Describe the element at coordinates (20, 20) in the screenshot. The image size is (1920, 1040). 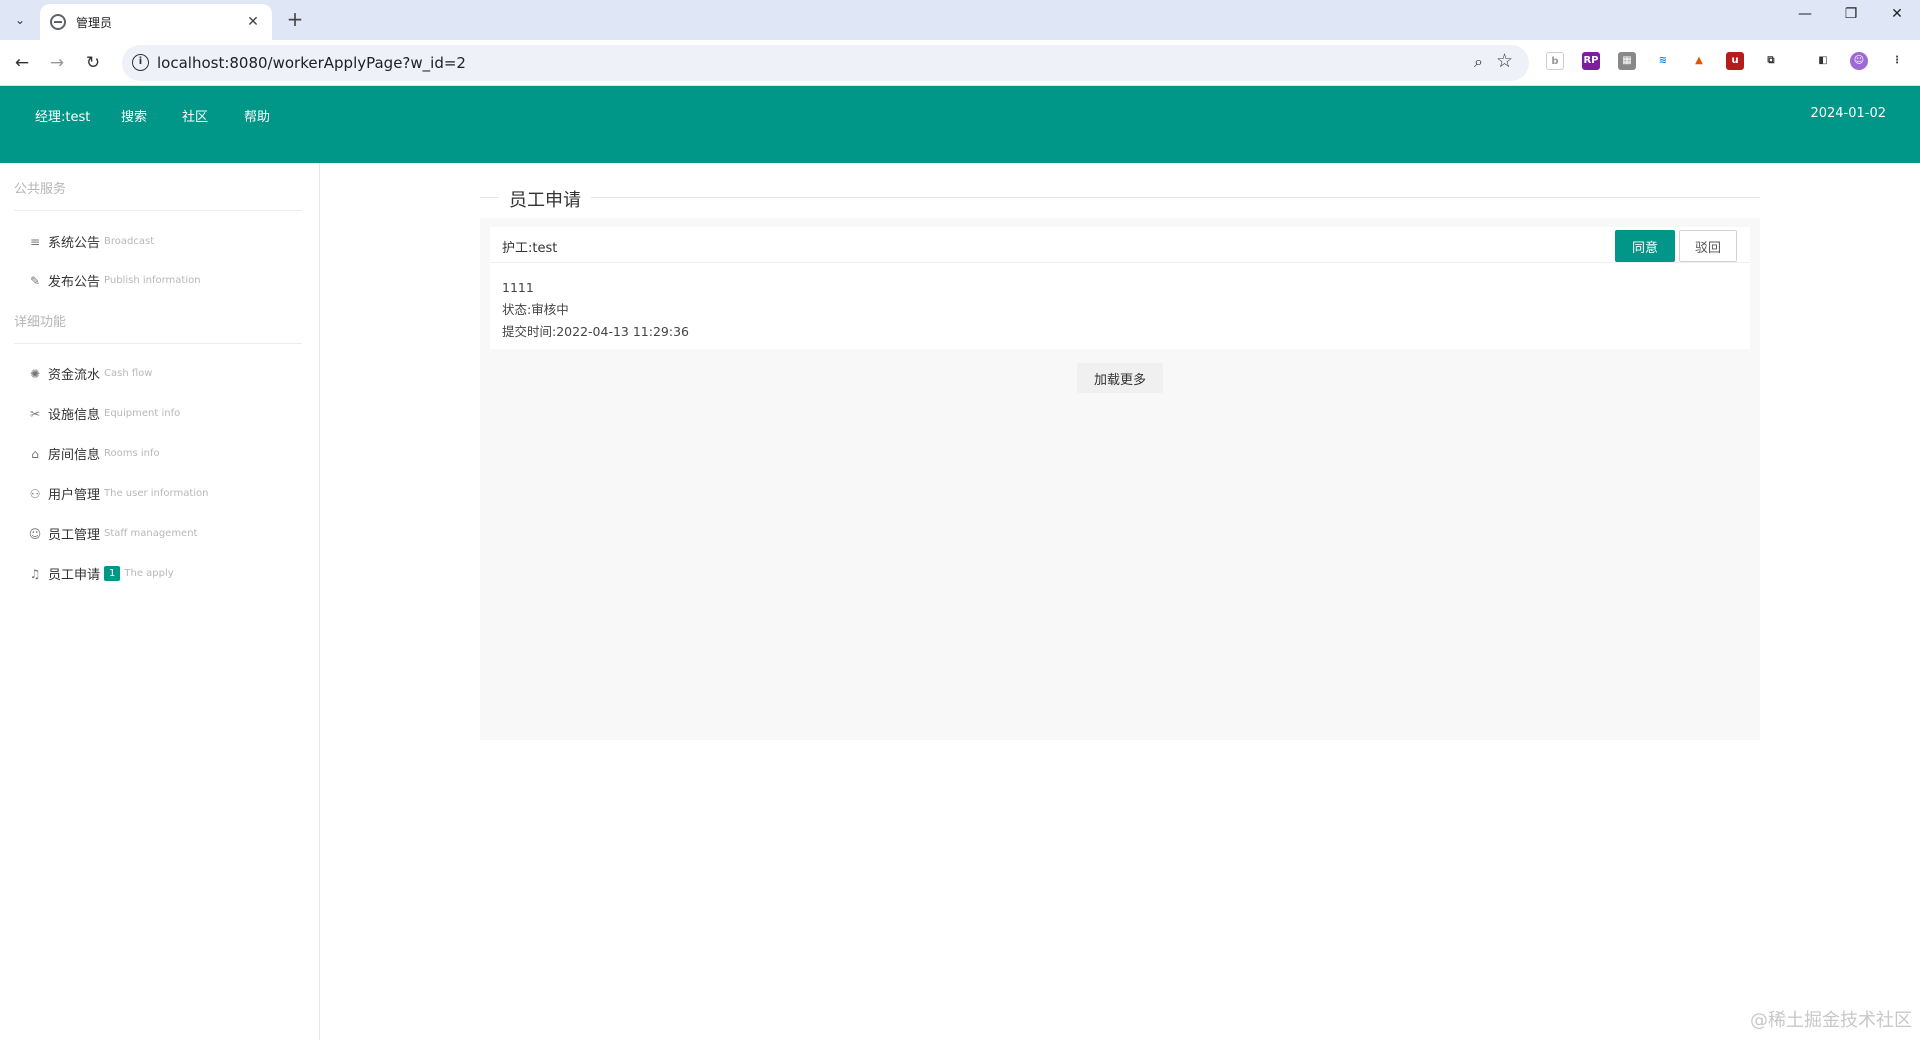
I see `tab-search-icon: ⌄` at that location.